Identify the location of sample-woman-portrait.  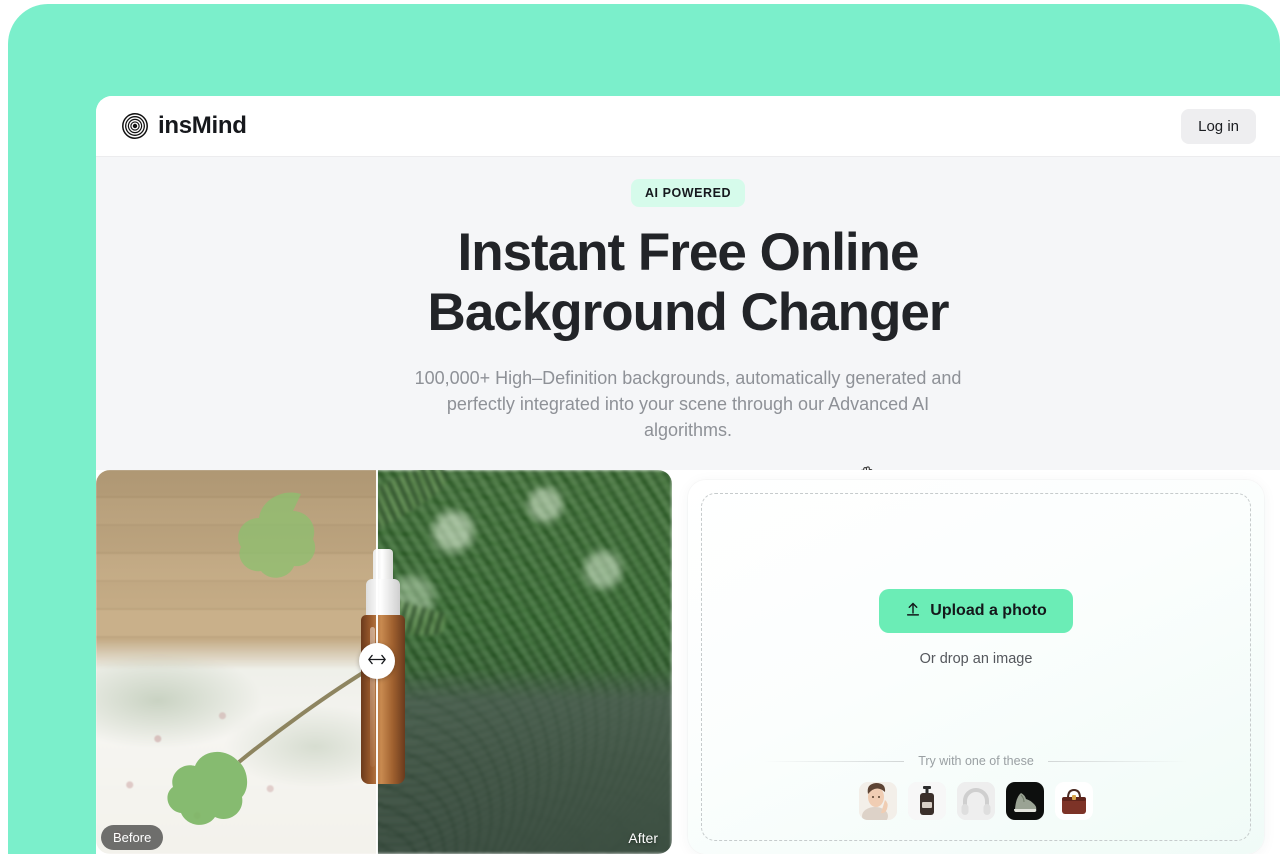
(878, 801).